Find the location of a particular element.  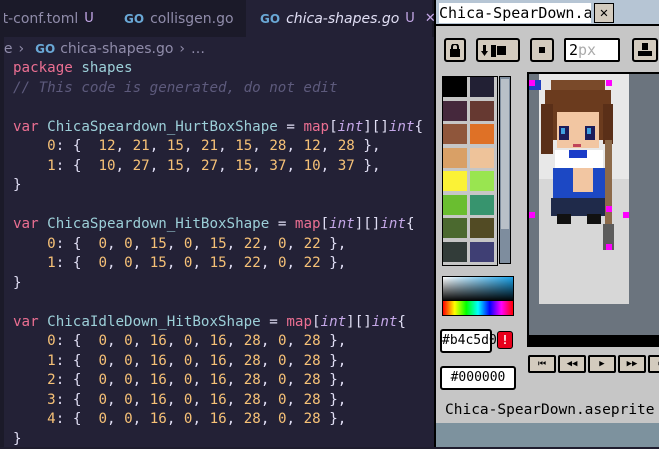

code-line: 2: { 0, 0, 16, 0, 16, 28, 0, 28 }, is located at coordinates (218, 381).